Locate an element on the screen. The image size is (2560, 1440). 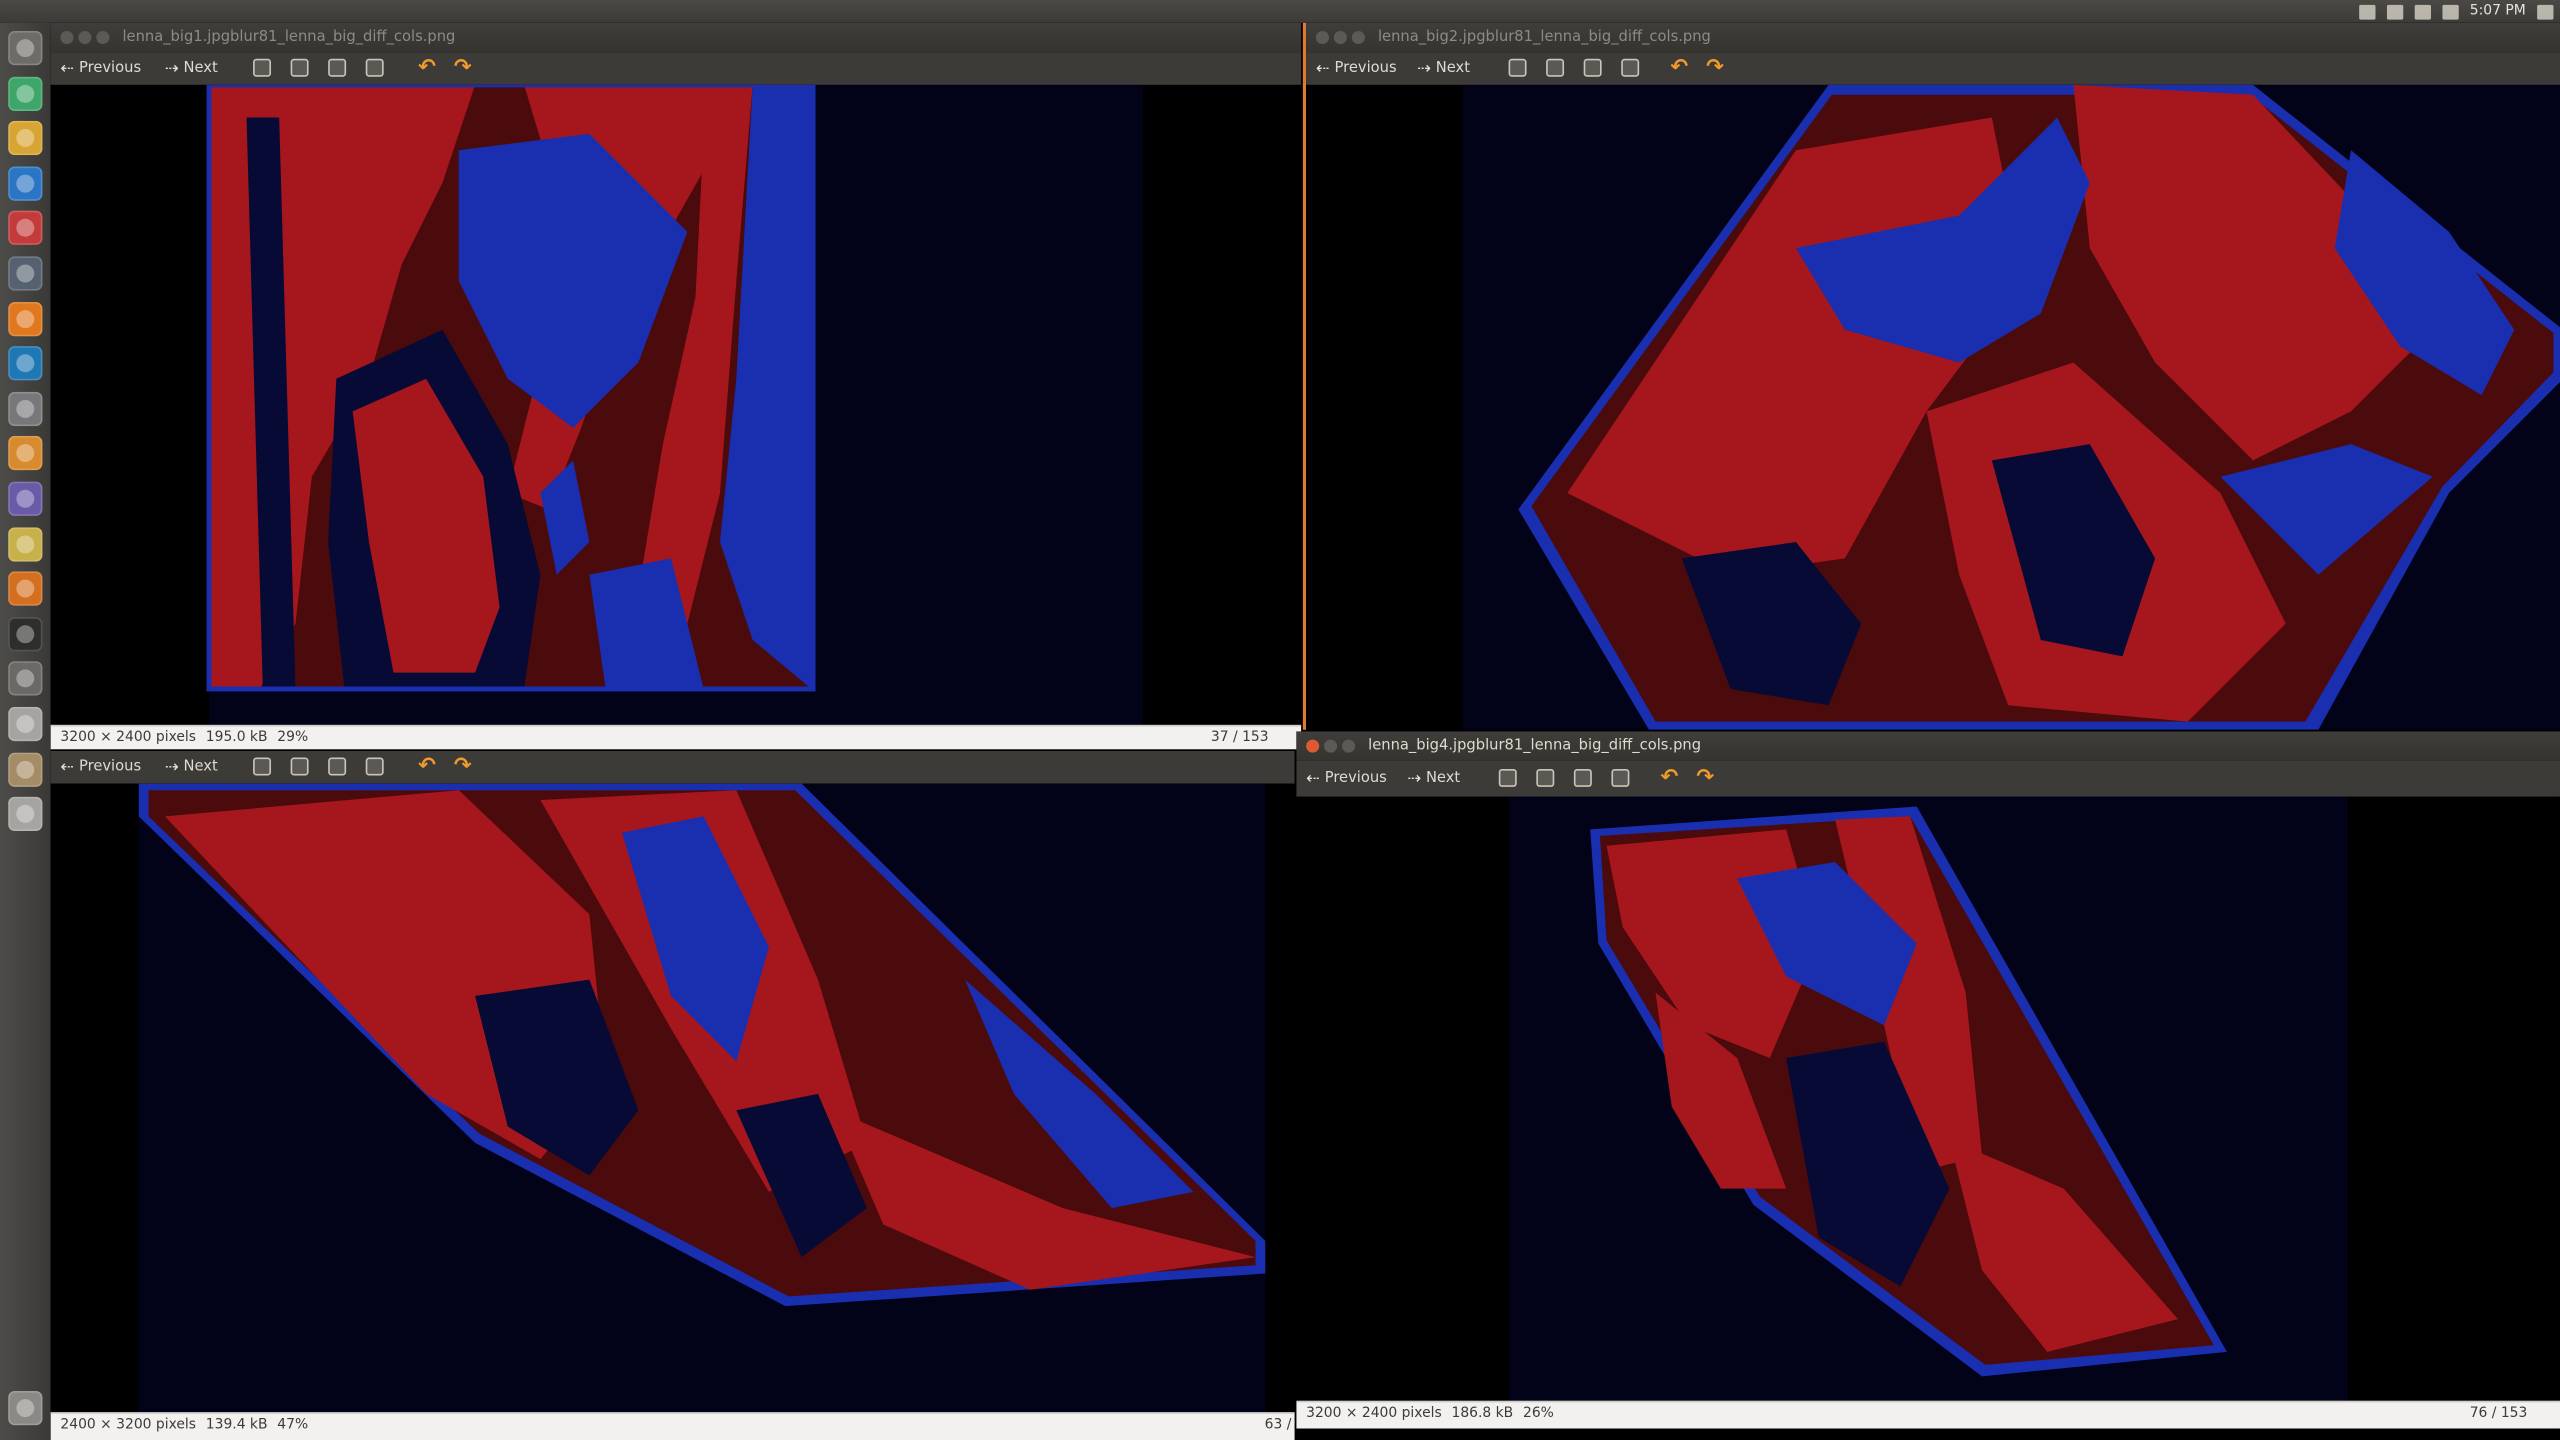
calculator-icon is located at coordinates (25, 228).